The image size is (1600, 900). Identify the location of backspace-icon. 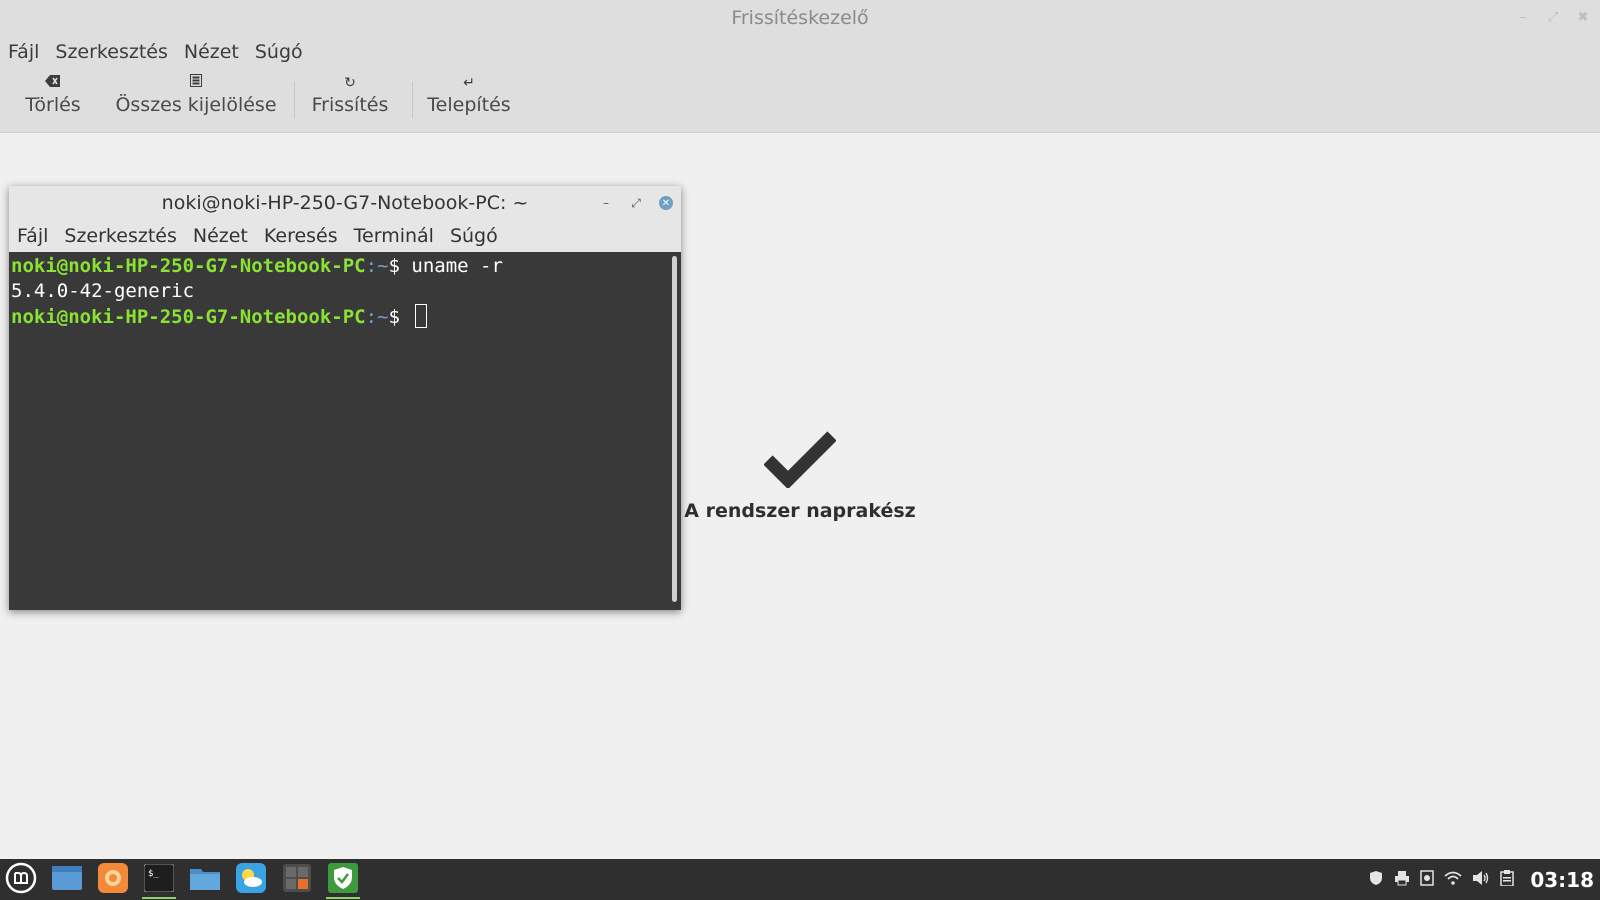
(53, 83).